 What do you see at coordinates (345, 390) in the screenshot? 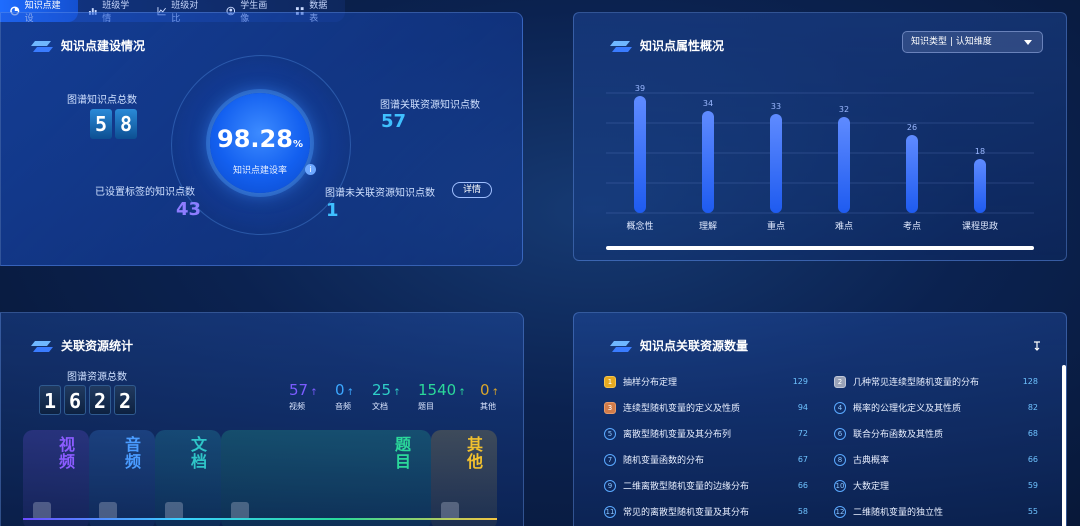
I see `resource-stat-value: 0 ↑` at bounding box center [345, 390].